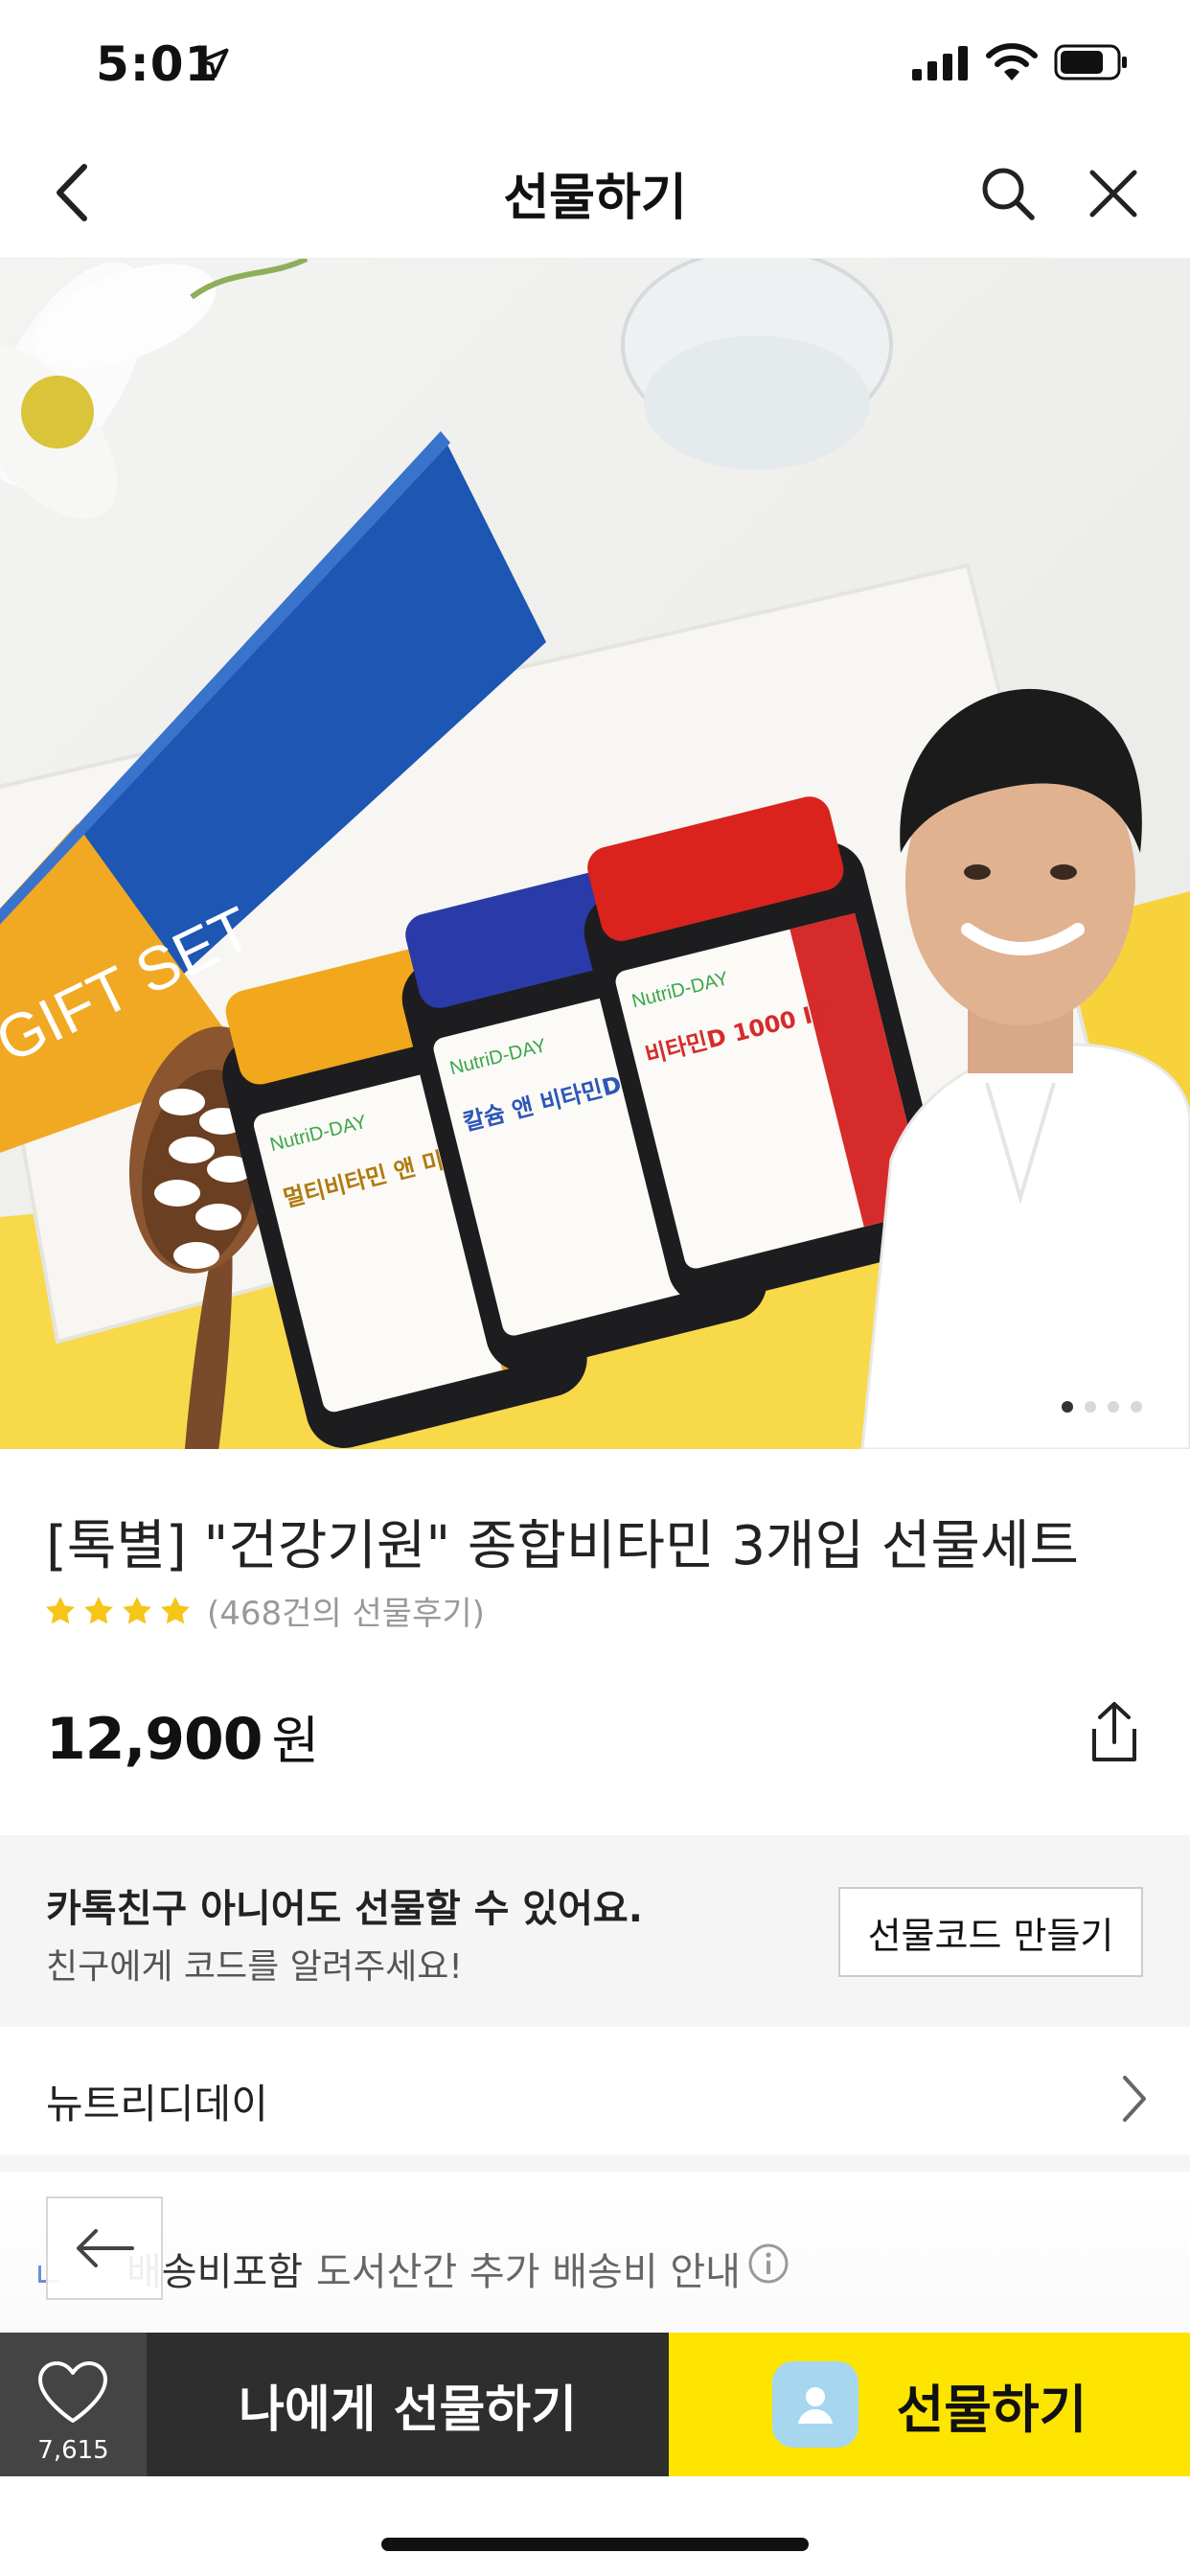 The width and height of the screenshot is (1190, 2576). What do you see at coordinates (1102, 1407) in the screenshot?
I see `carousel-pager` at bounding box center [1102, 1407].